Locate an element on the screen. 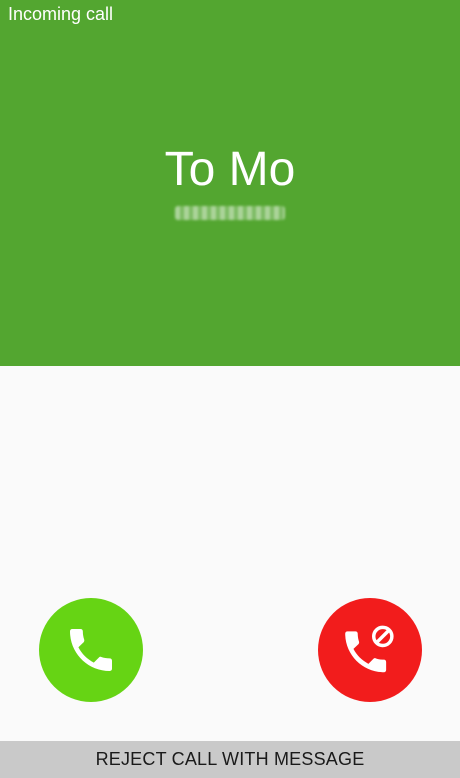 The image size is (460, 778). caller-number-redacted is located at coordinates (230, 213).